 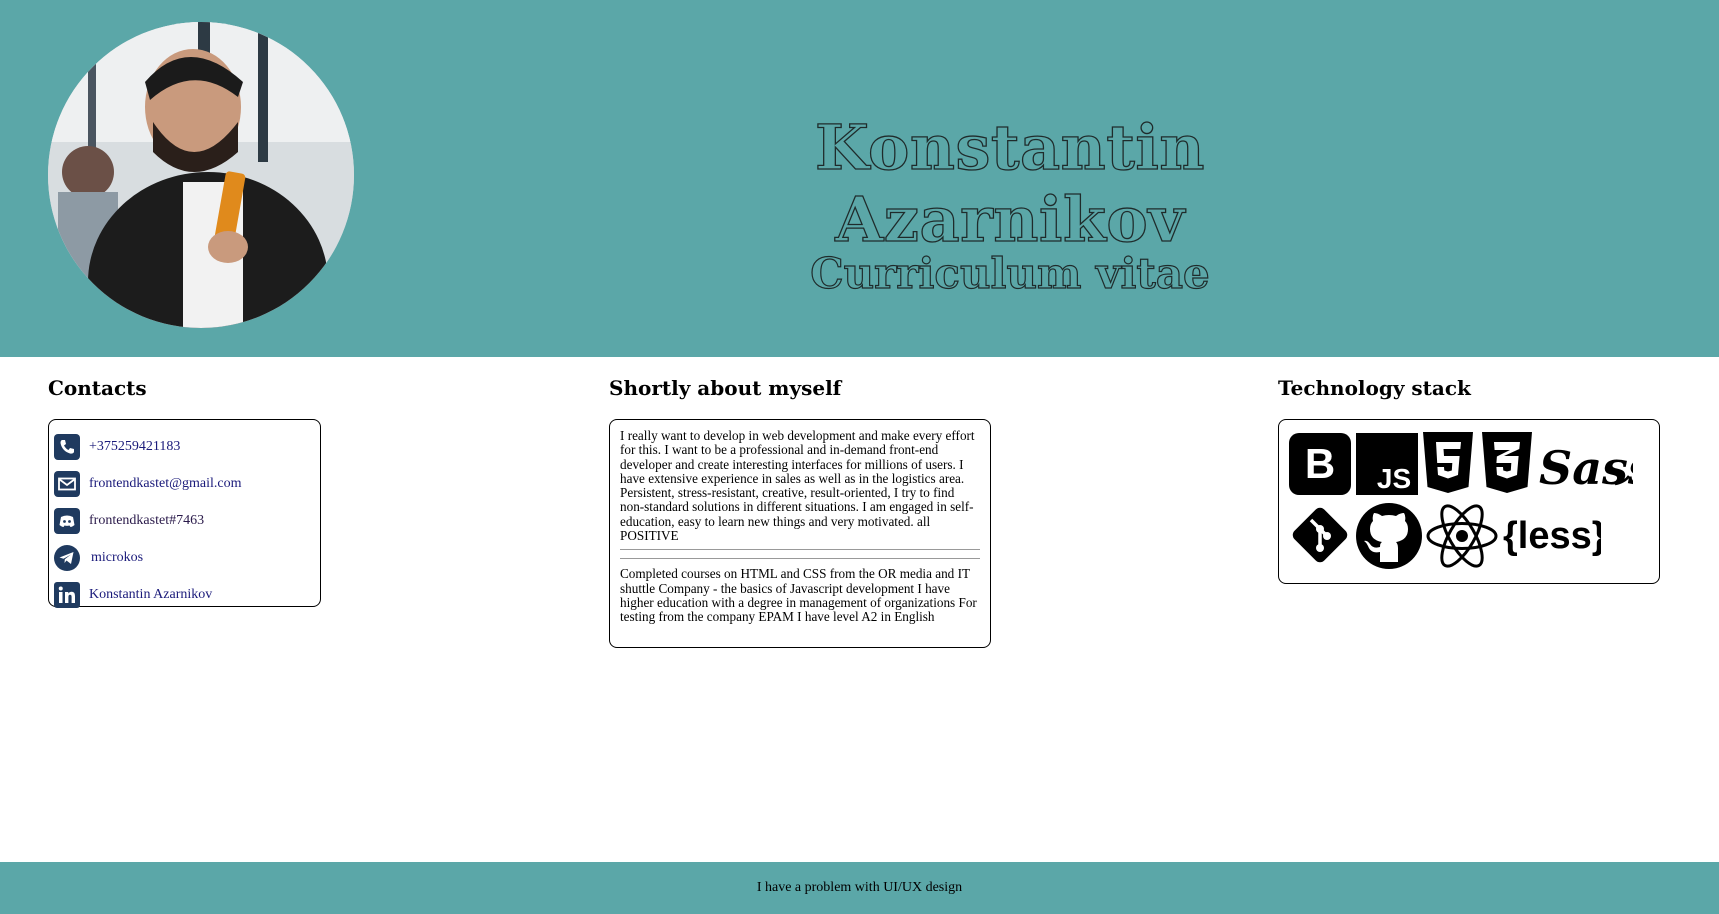 I want to click on tech-heading: Technology stack, so click(x=1374, y=388).